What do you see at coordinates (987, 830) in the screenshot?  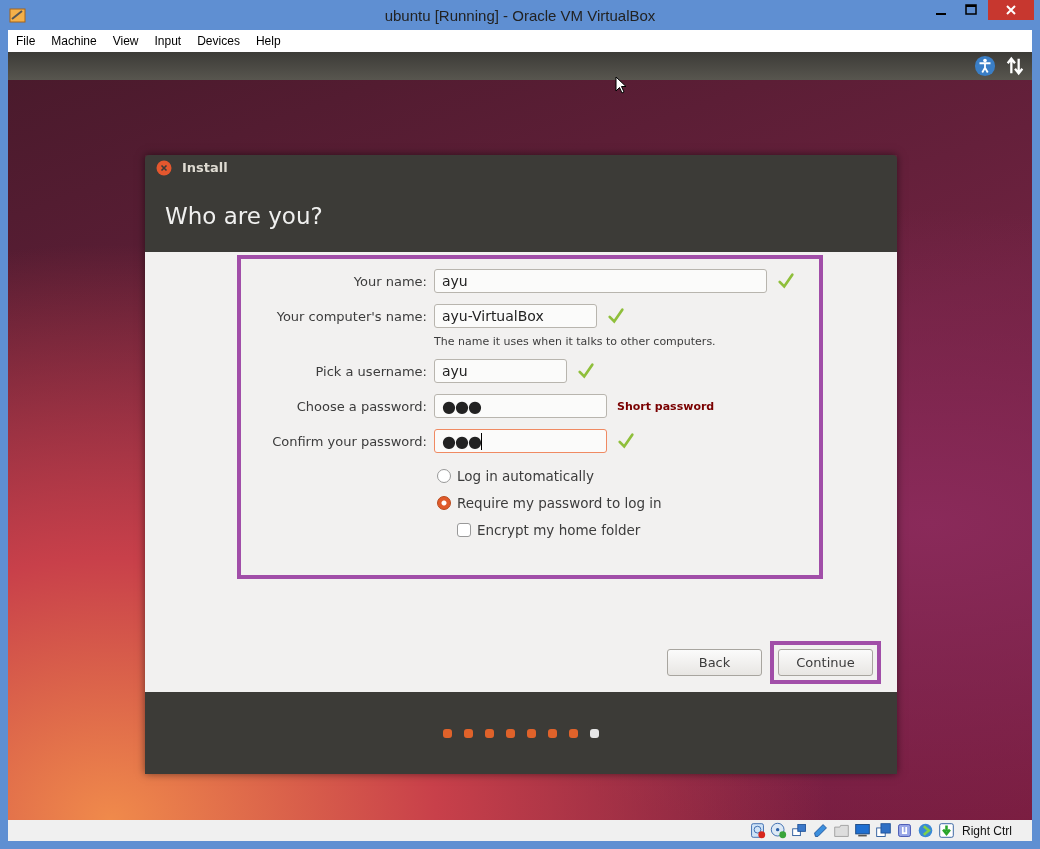 I see `host-key-label: Right Ctrl` at bounding box center [987, 830].